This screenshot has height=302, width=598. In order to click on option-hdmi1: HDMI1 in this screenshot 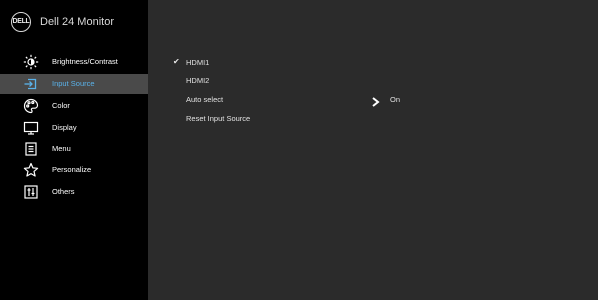, I will do `click(197, 62)`.